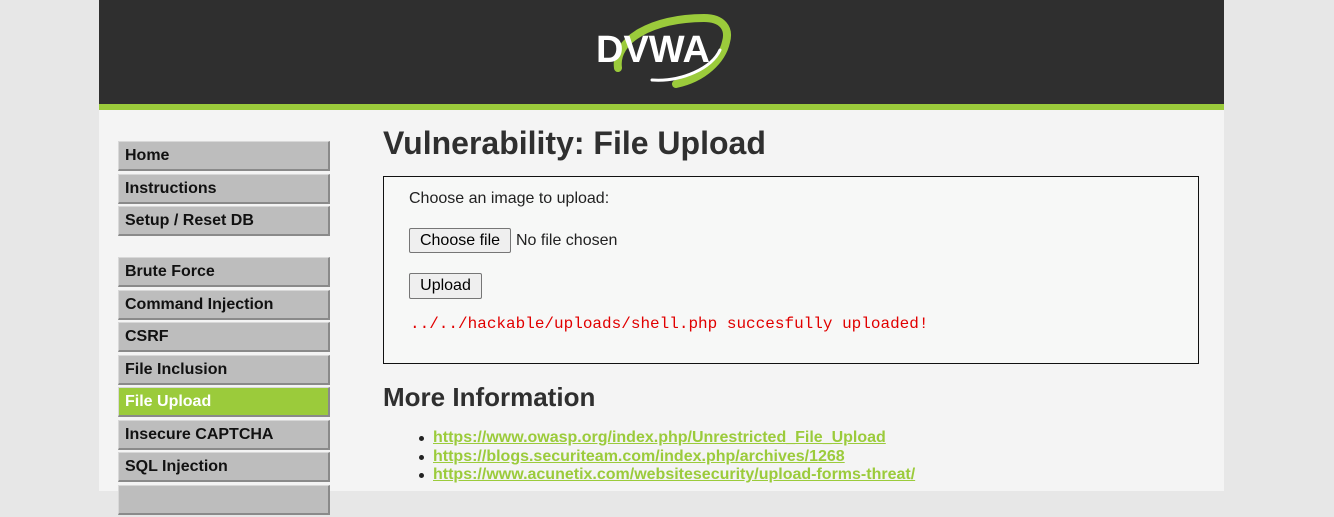 This screenshot has height=517, width=1334. Describe the element at coordinates (653, 50) in the screenshot. I see `svg-text: DVWA` at that location.